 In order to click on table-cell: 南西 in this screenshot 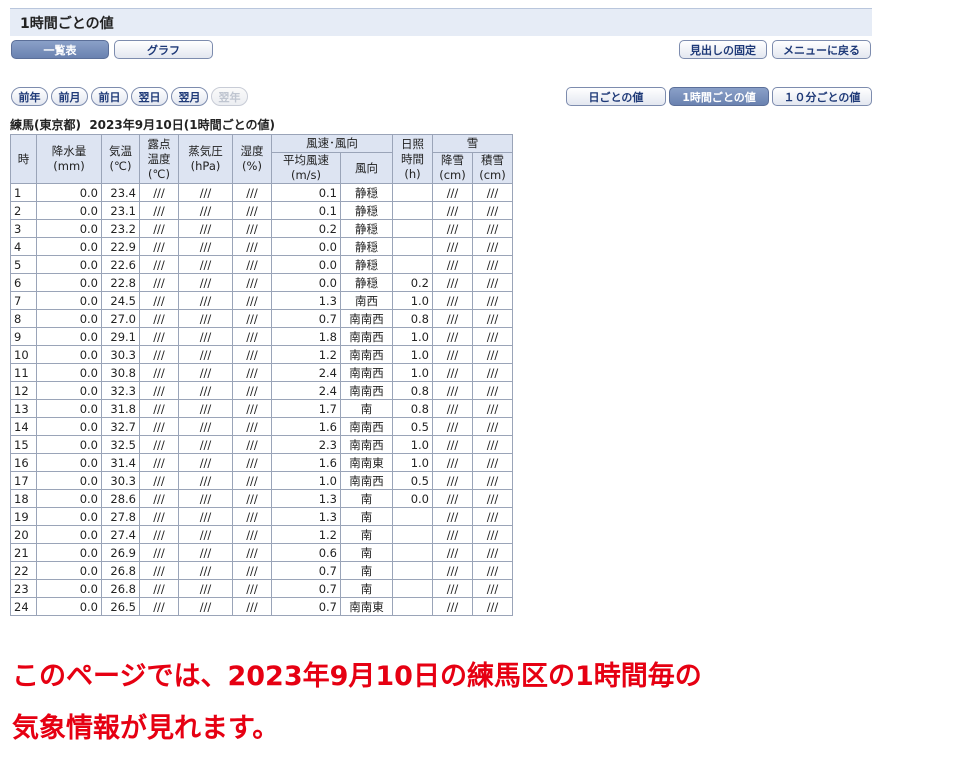, I will do `click(366, 300)`.